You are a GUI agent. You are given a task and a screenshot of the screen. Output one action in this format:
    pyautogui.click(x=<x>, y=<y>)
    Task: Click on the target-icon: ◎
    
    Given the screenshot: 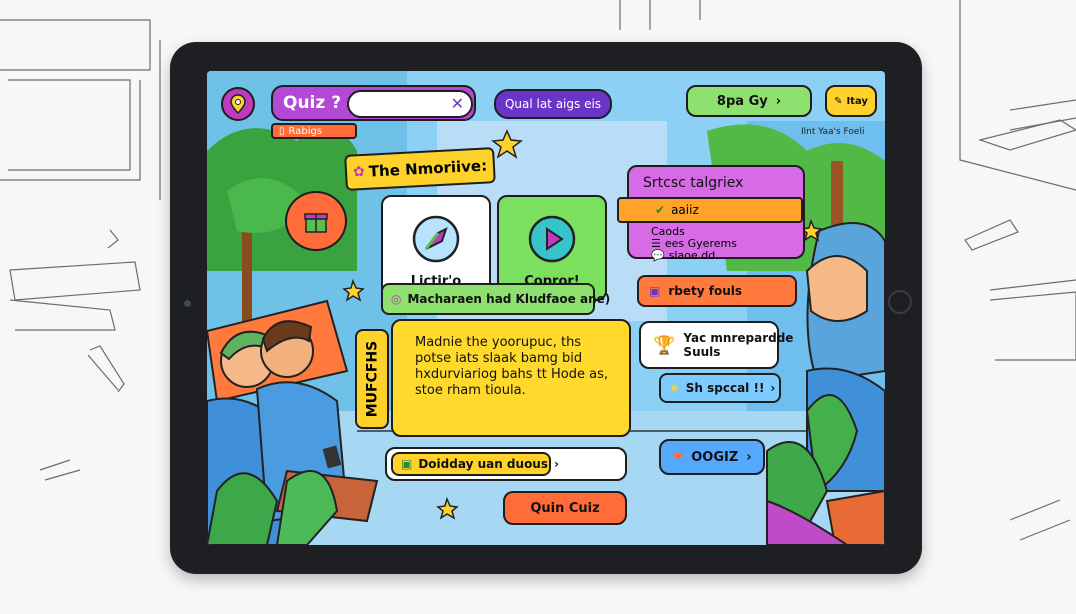 What is the action you would take?
    pyautogui.click(x=396, y=299)
    